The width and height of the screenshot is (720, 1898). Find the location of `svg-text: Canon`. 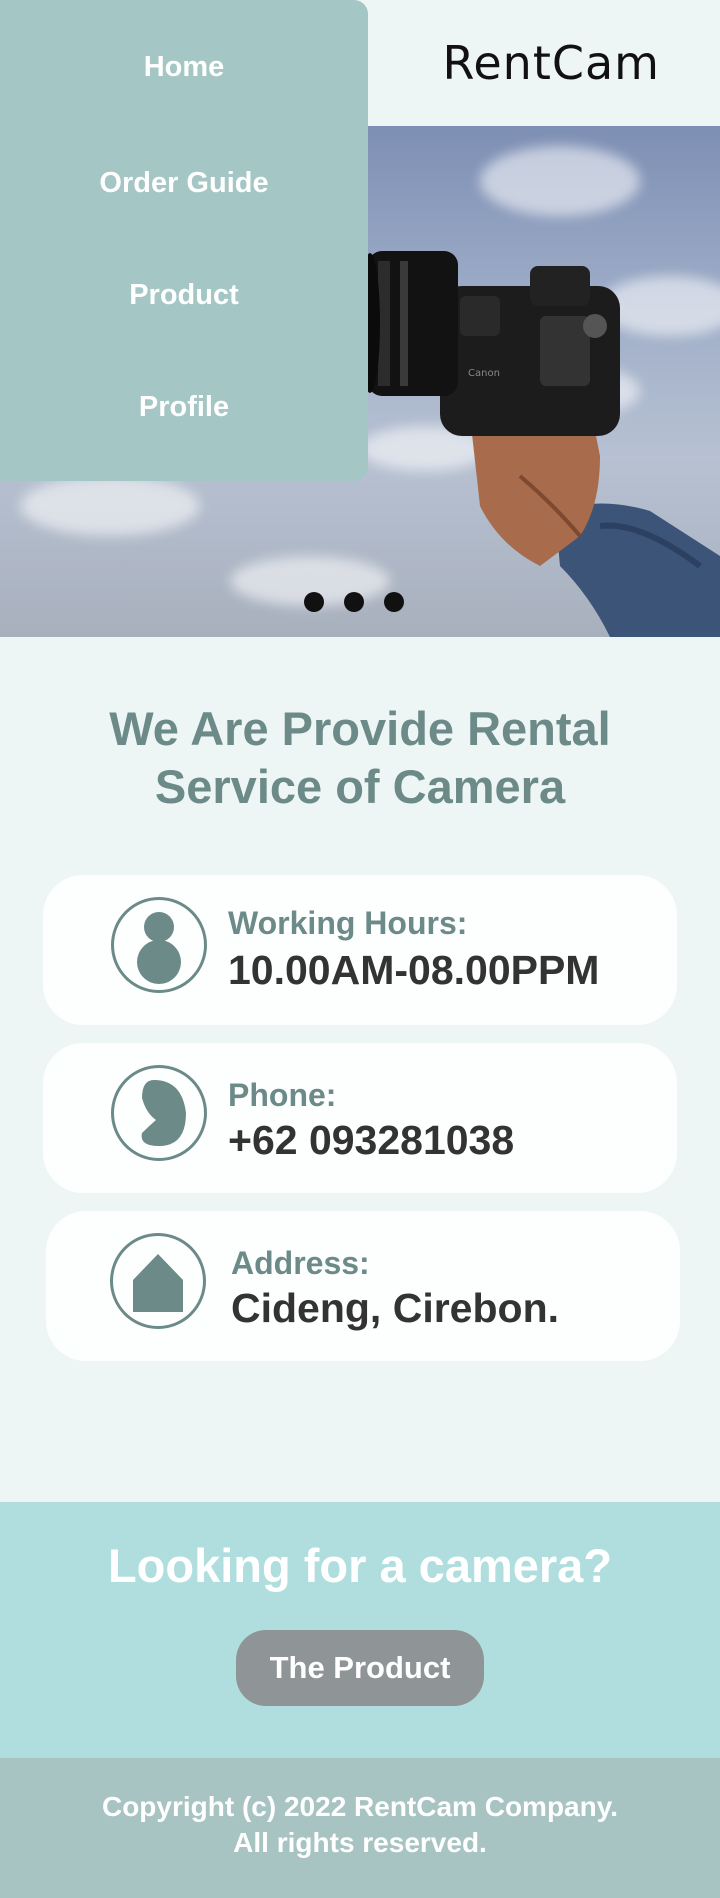

svg-text: Canon is located at coordinates (484, 373).